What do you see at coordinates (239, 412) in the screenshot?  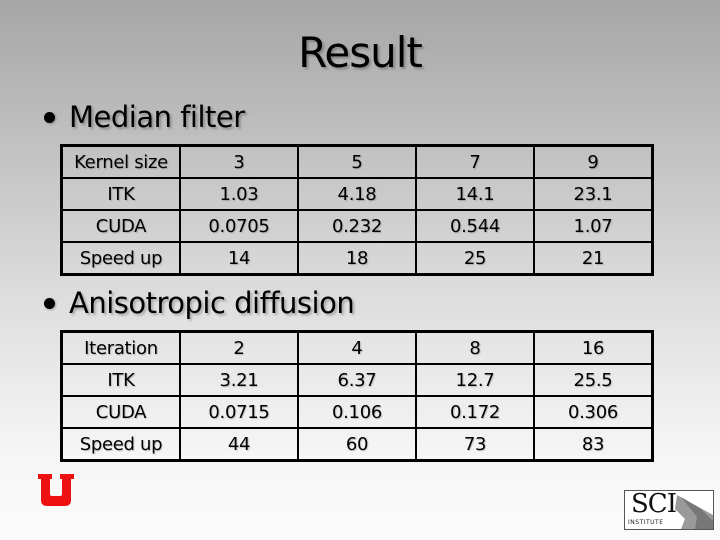 I see `table-cell: 0.0715` at bounding box center [239, 412].